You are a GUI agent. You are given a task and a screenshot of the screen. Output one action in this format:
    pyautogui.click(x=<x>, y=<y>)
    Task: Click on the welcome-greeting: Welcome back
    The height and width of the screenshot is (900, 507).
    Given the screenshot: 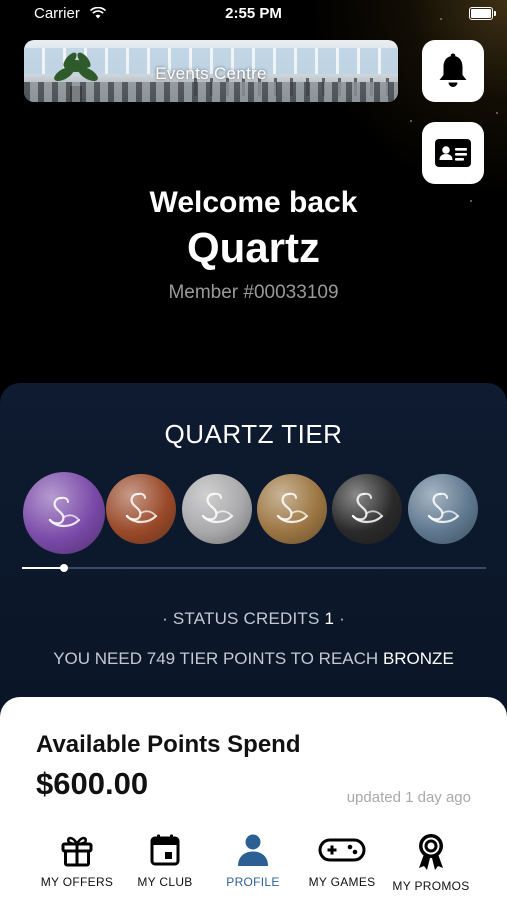 What is the action you would take?
    pyautogui.click(x=253, y=202)
    